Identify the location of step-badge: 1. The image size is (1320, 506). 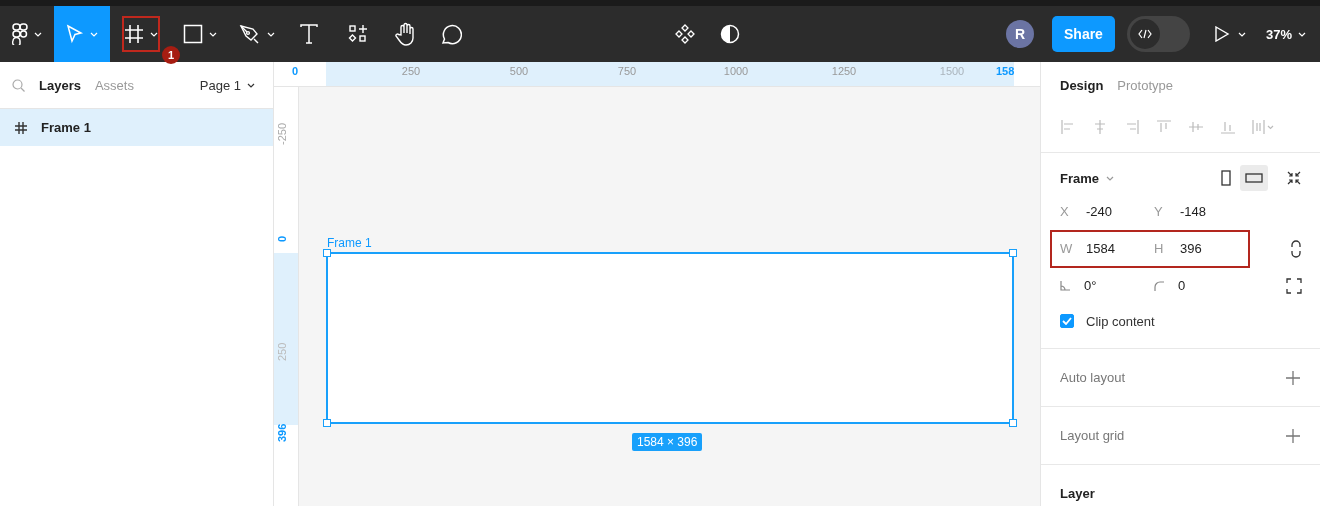
(171, 55).